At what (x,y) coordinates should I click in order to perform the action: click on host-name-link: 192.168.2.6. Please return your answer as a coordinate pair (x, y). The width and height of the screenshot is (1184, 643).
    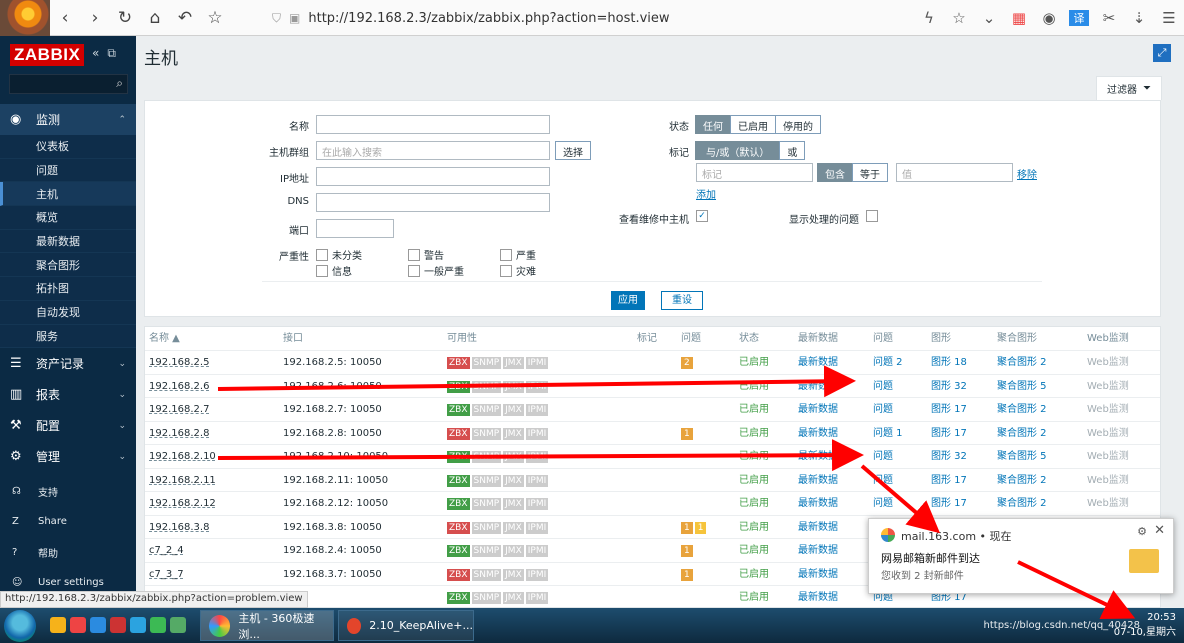
    Looking at the image, I should click on (179, 386).